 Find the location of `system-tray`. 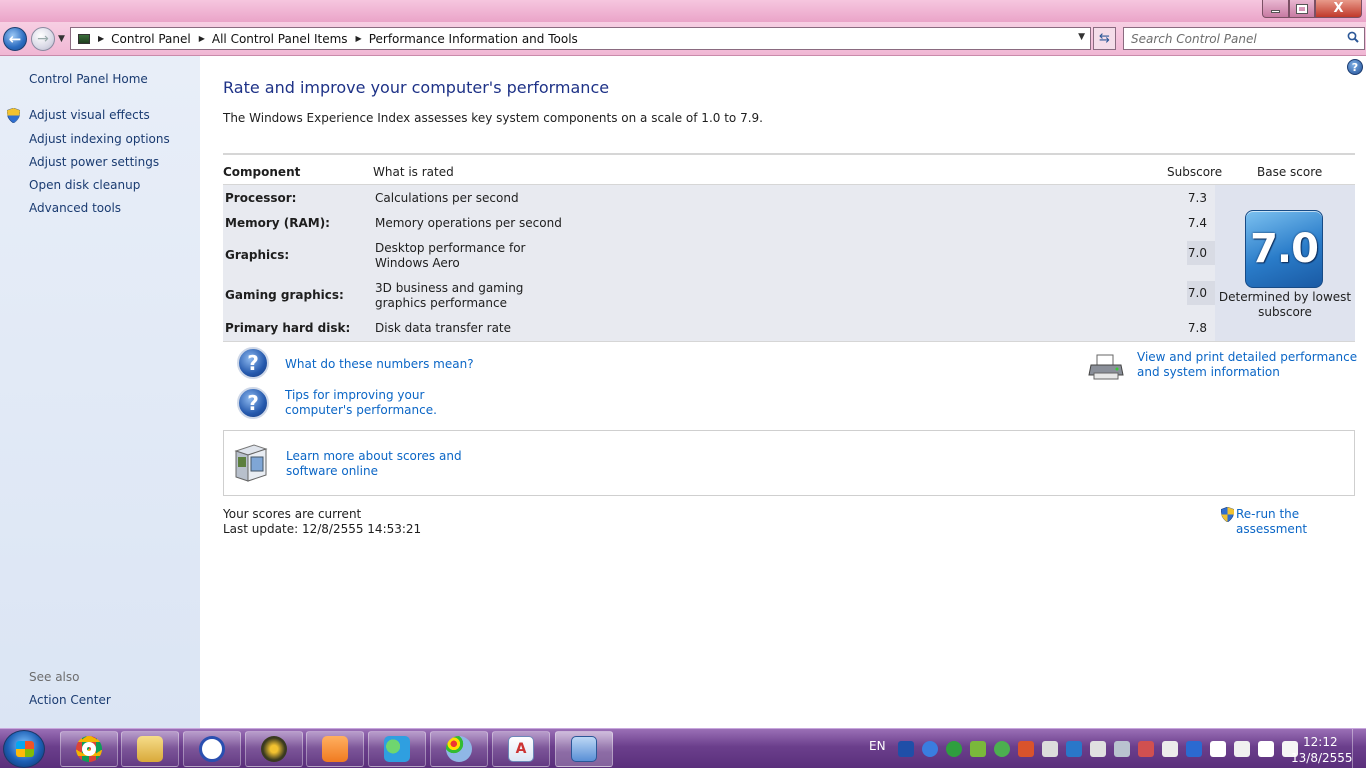

system-tray is located at coordinates (1098, 749).